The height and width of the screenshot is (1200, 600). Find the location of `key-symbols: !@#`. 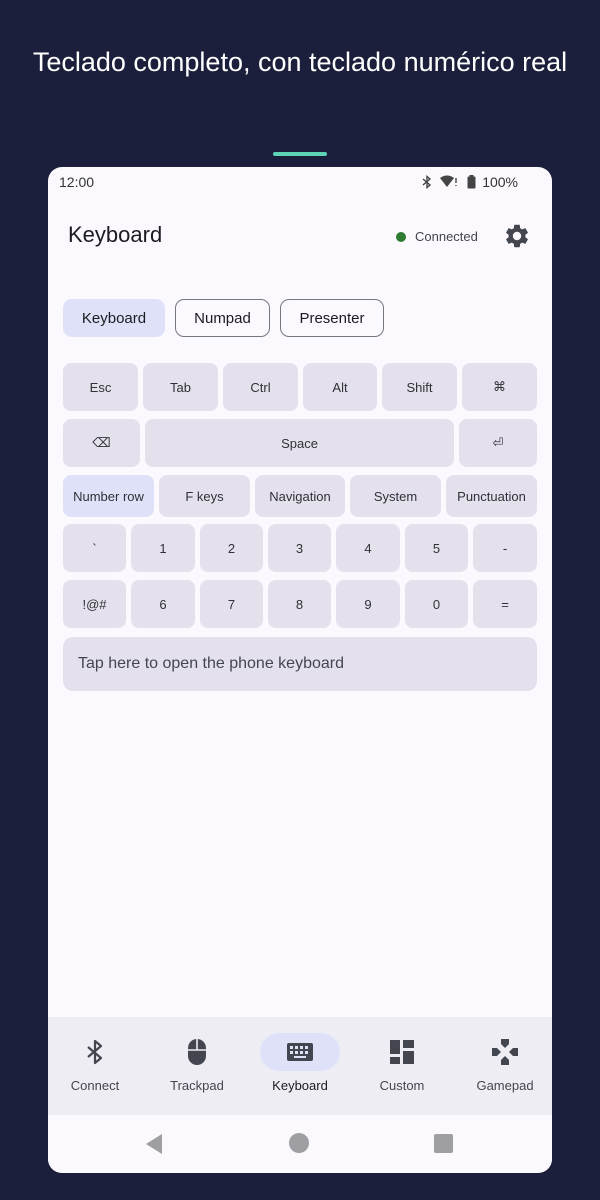

key-symbols: !@# is located at coordinates (94, 604).